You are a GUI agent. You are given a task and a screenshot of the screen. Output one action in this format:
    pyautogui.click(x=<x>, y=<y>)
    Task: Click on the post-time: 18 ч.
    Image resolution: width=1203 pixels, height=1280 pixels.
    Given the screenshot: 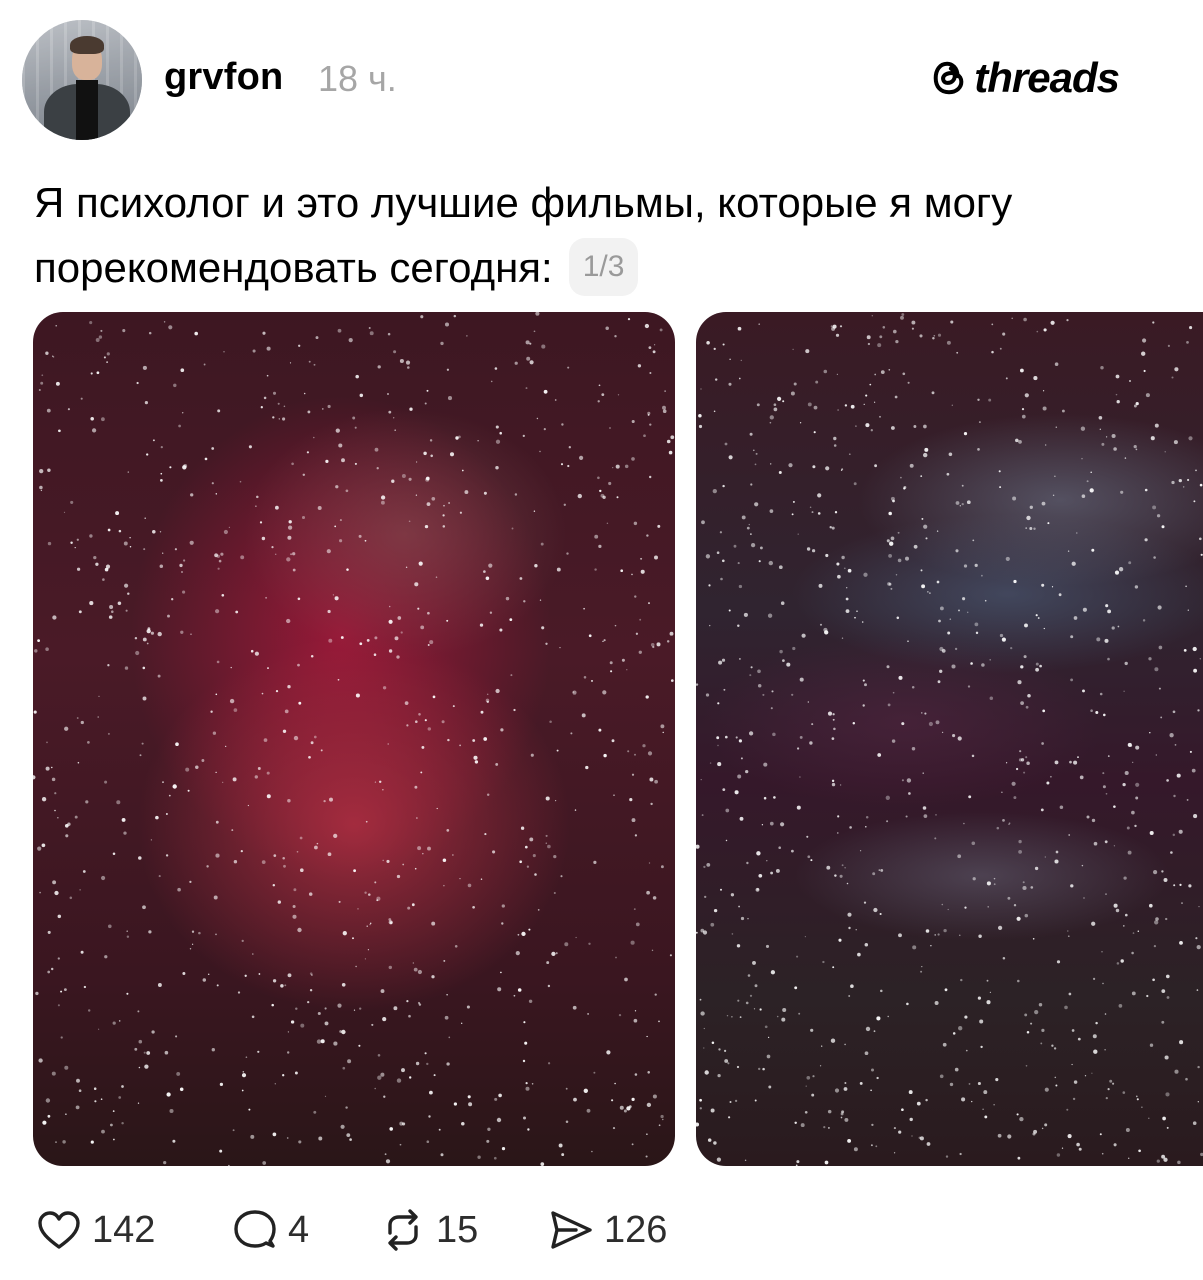 What is the action you would take?
    pyautogui.click(x=357, y=78)
    